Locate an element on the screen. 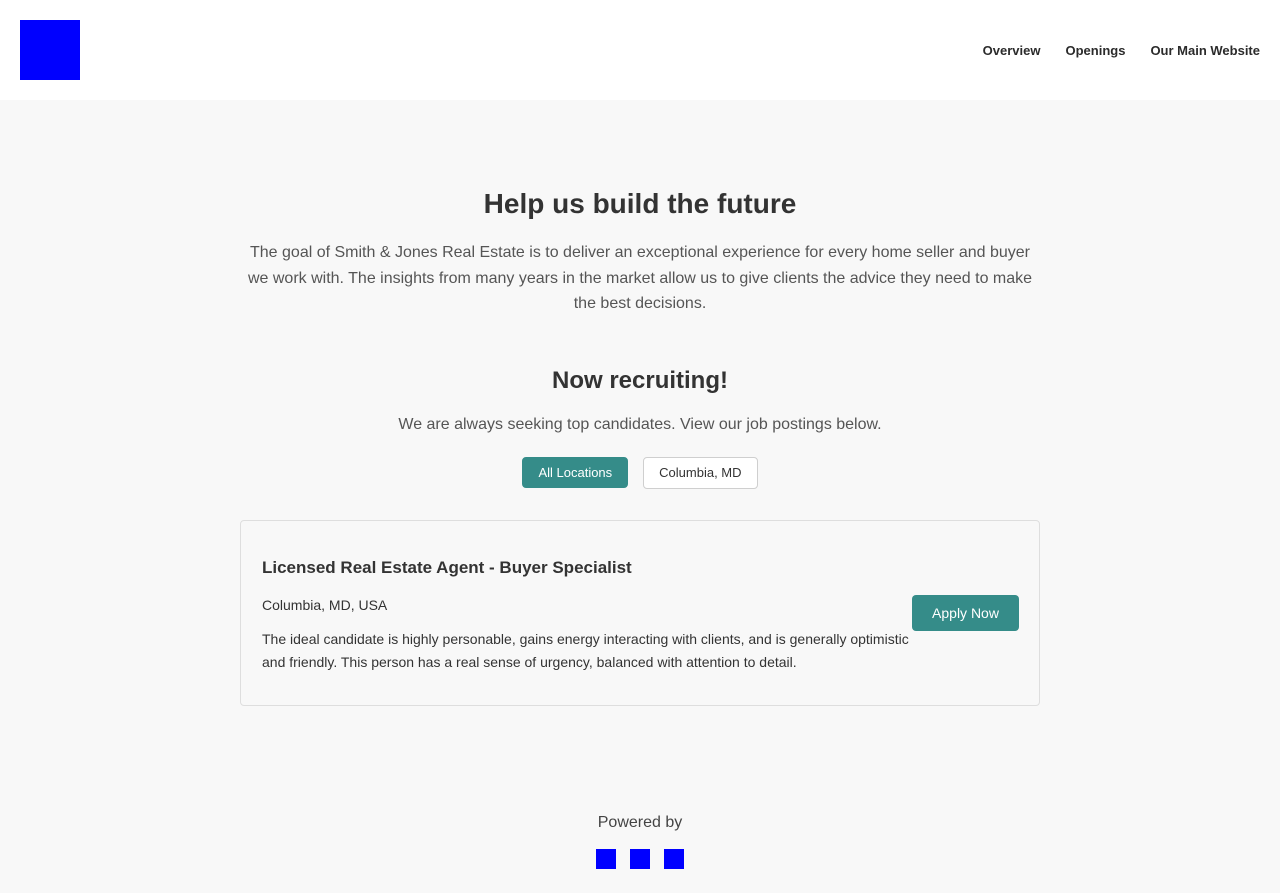 The image size is (1280, 893). nav-link-main-website: Our Main Website is located at coordinates (1205, 50).